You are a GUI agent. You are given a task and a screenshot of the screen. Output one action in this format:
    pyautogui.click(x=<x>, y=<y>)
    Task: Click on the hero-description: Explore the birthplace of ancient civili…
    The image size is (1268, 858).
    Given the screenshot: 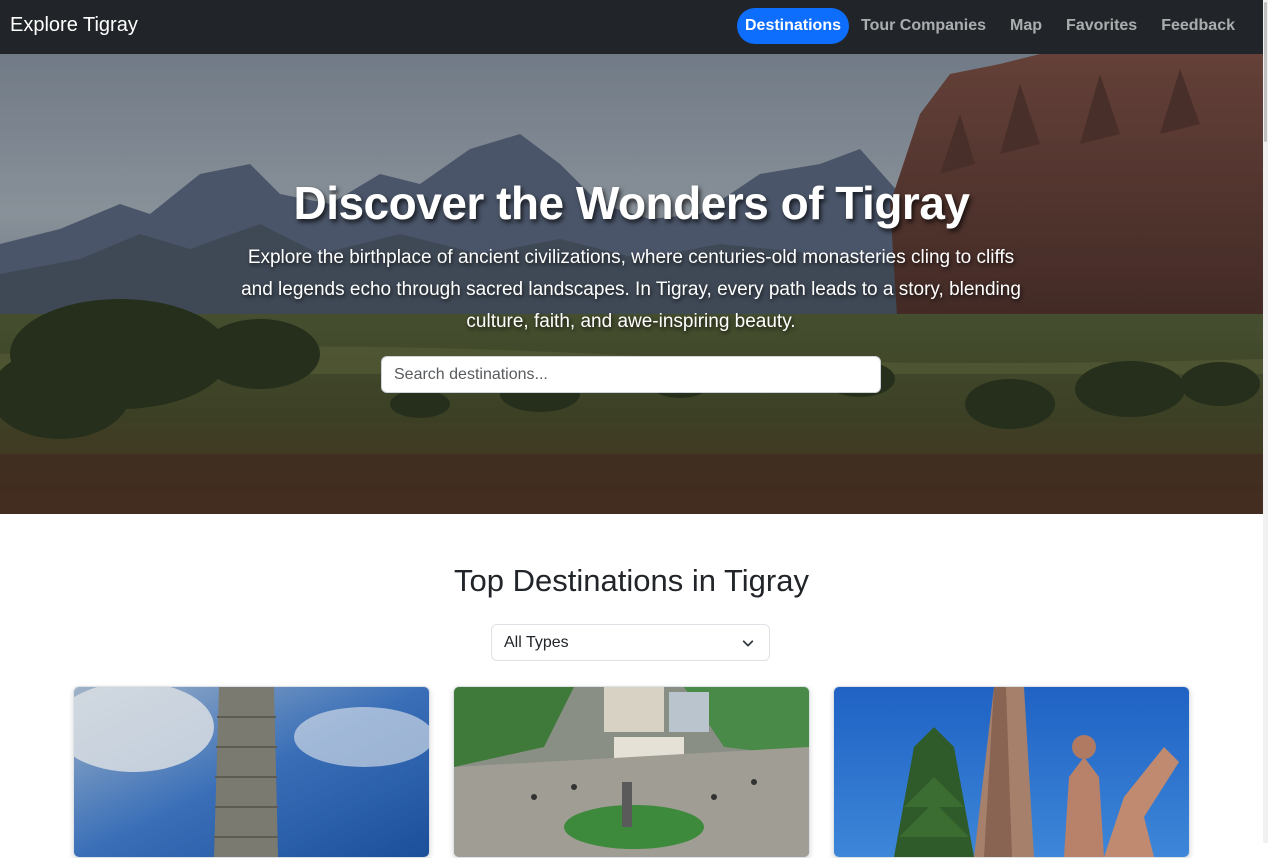 What is the action you would take?
    pyautogui.click(x=631, y=289)
    